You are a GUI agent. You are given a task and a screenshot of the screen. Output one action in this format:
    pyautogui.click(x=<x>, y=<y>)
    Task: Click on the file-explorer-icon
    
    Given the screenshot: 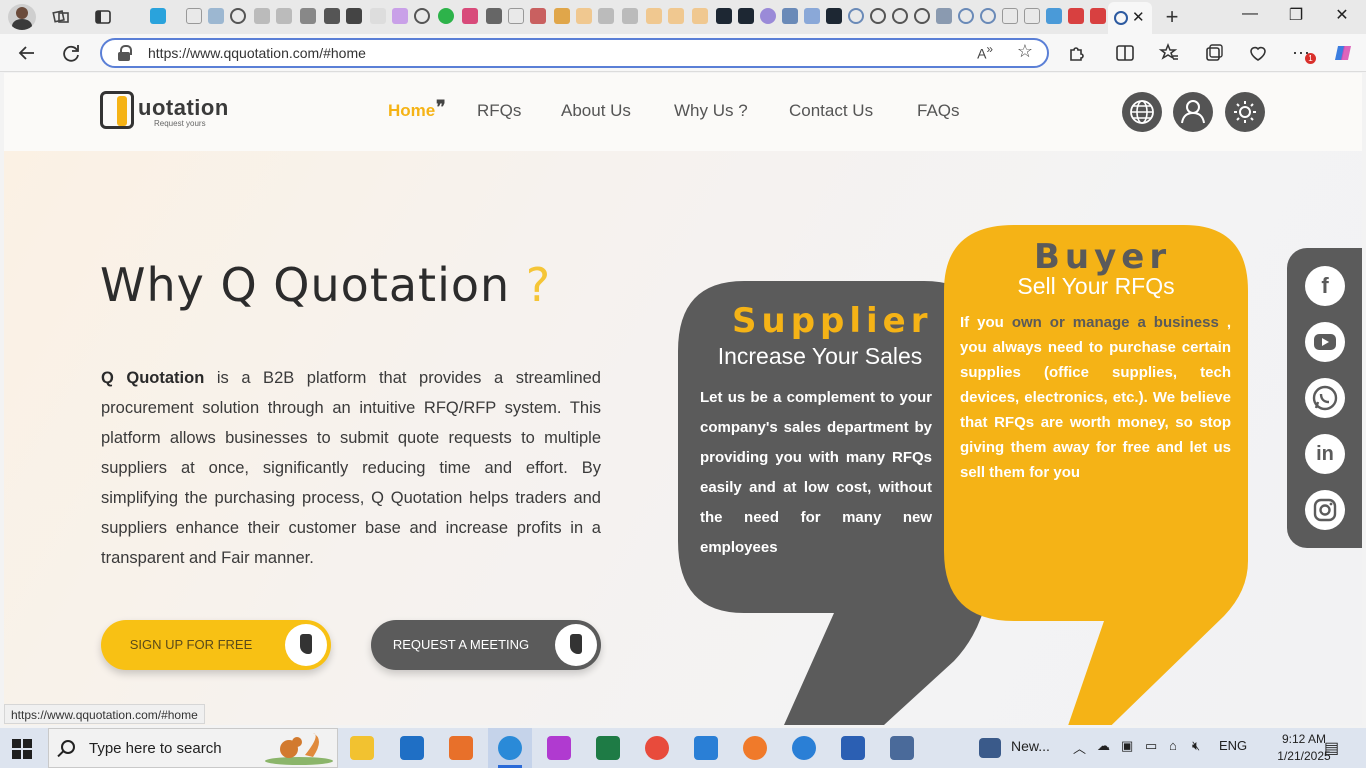 What is the action you would take?
    pyautogui.click(x=362, y=748)
    